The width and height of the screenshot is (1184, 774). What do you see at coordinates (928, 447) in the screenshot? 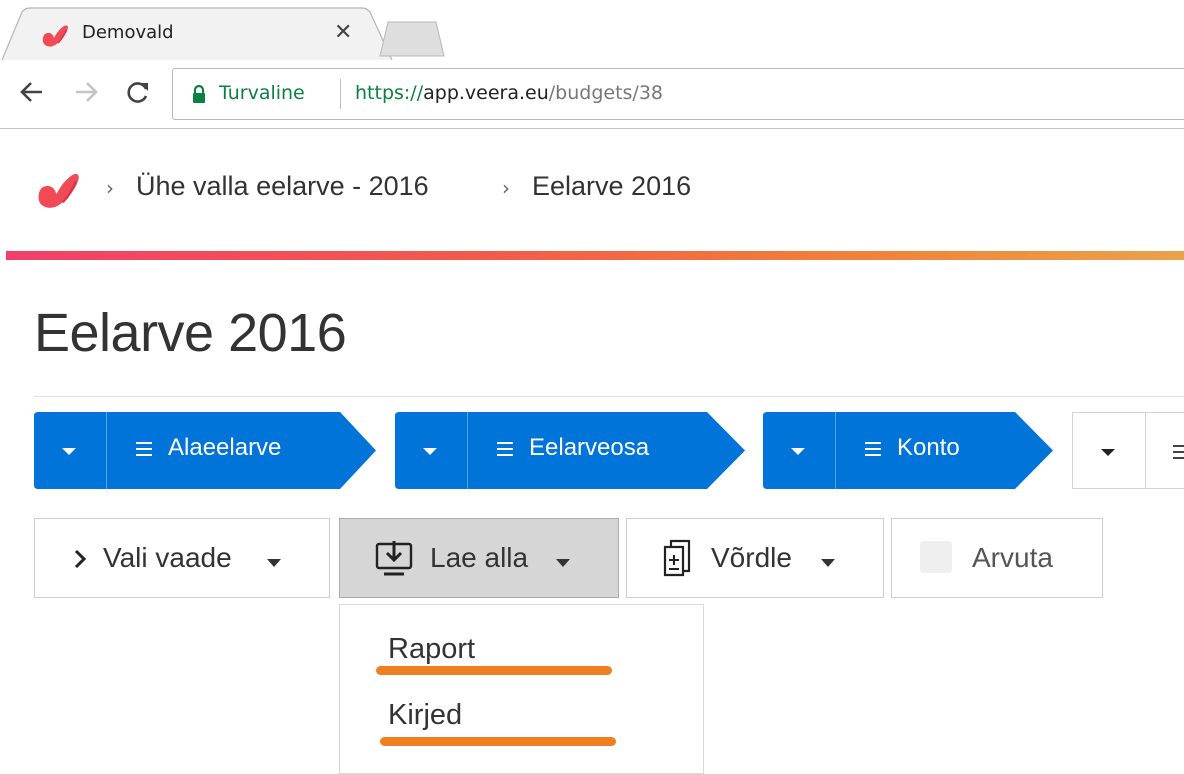
I see `dimension-label: Konto` at bounding box center [928, 447].